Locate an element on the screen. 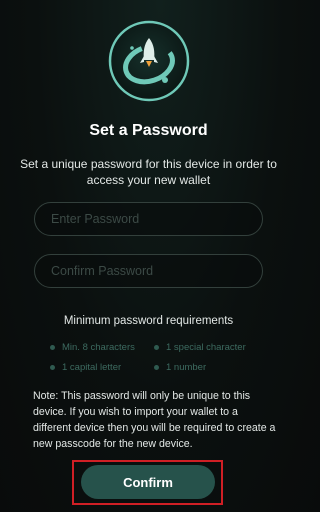 The width and height of the screenshot is (320, 512). requirement-capital-letter: 1 capital letter is located at coordinates (85, 367).